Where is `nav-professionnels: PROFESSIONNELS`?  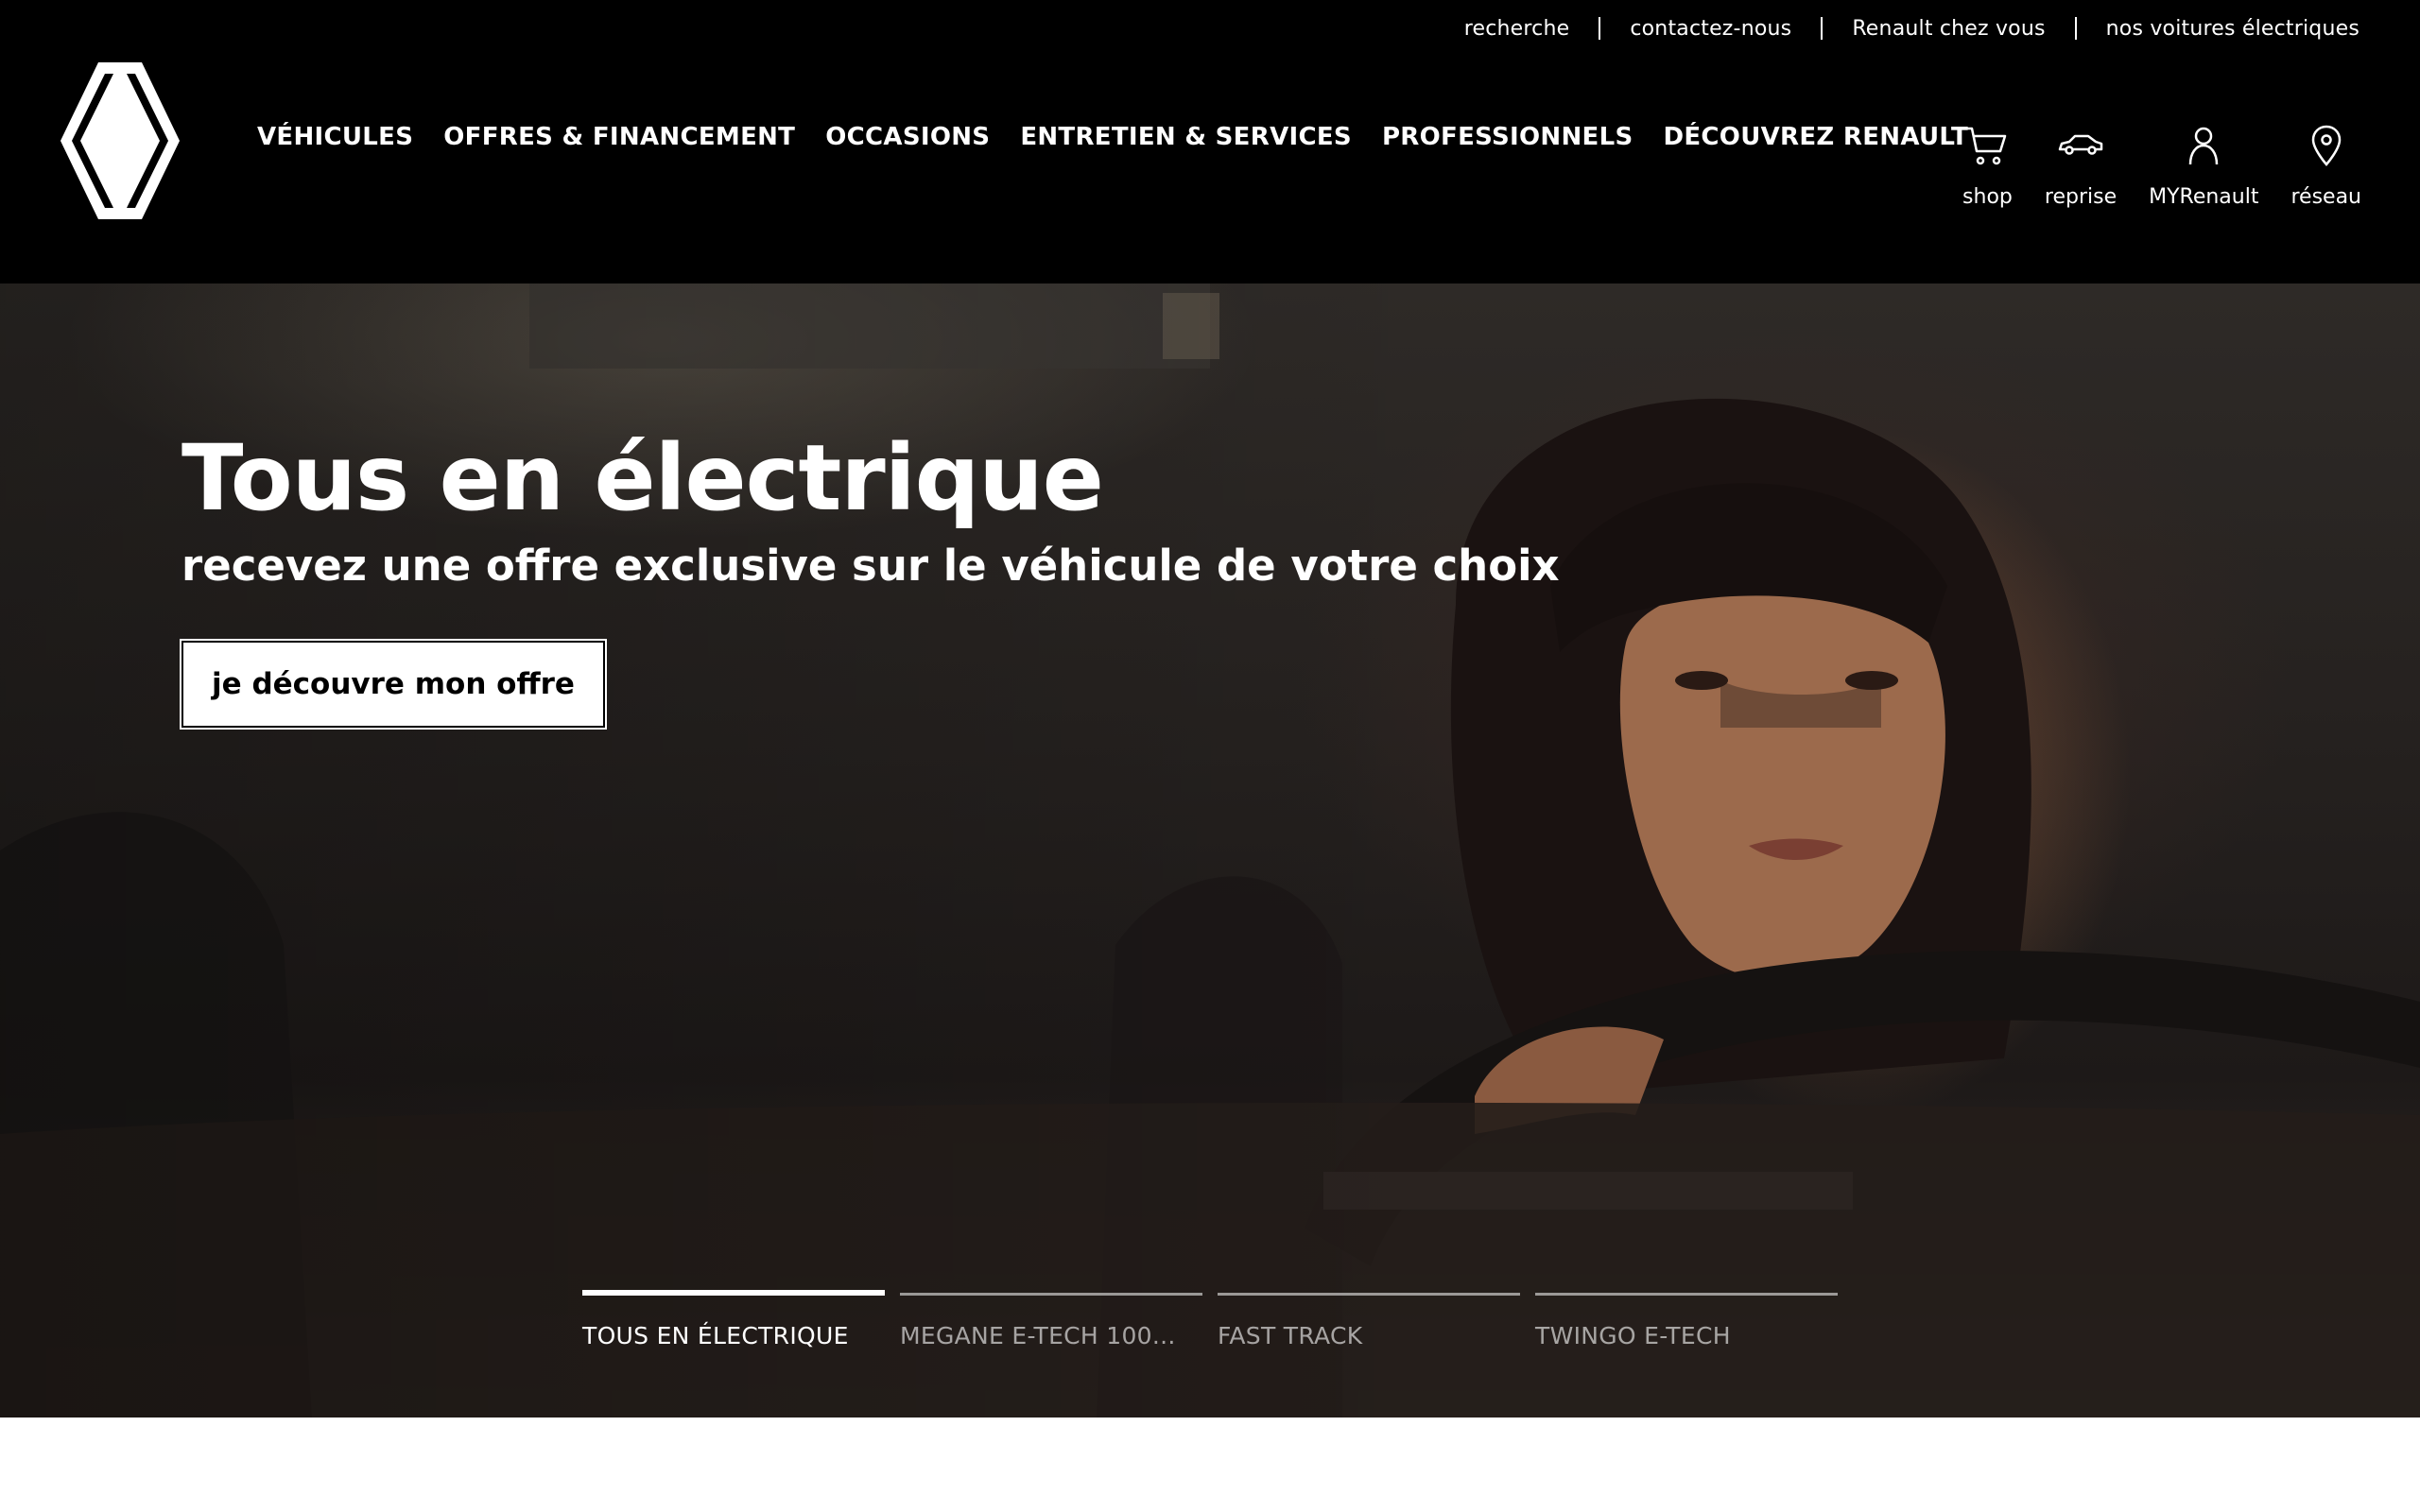
nav-professionnels: PROFESSIONNELS is located at coordinates (1508, 137).